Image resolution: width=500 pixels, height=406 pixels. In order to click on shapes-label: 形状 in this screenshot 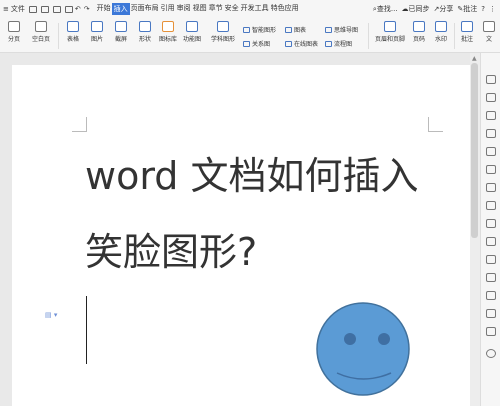, I will do `click(144, 39)`.